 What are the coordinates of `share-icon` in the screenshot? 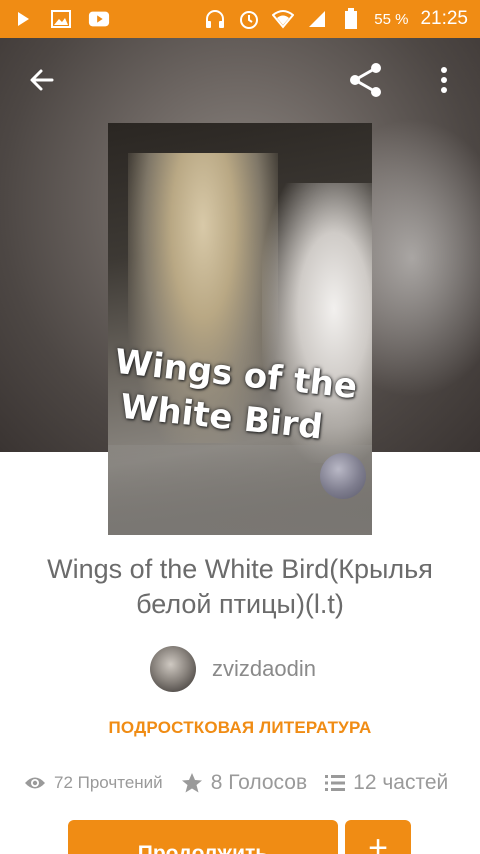 It's located at (365, 80).